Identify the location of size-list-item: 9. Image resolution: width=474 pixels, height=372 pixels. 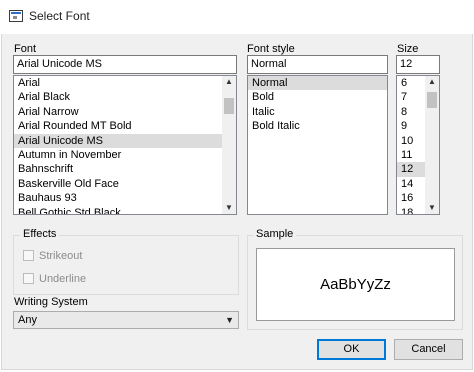
(411, 126).